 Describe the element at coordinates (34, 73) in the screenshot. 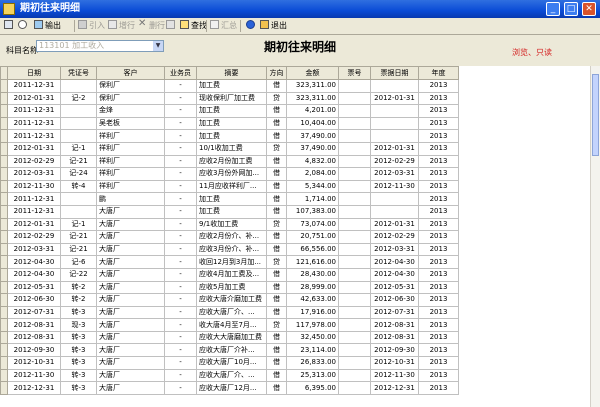

I see `column-header: 日期` at that location.